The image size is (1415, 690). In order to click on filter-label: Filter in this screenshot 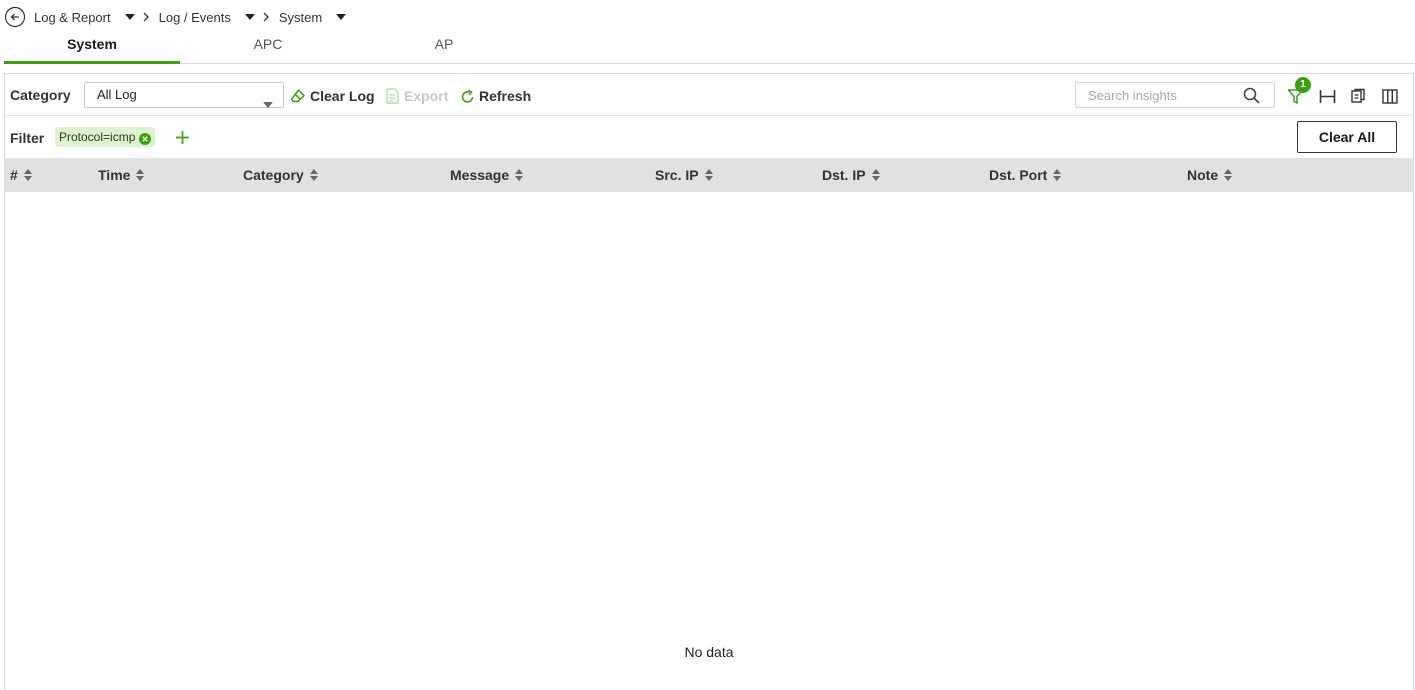, I will do `click(27, 138)`.